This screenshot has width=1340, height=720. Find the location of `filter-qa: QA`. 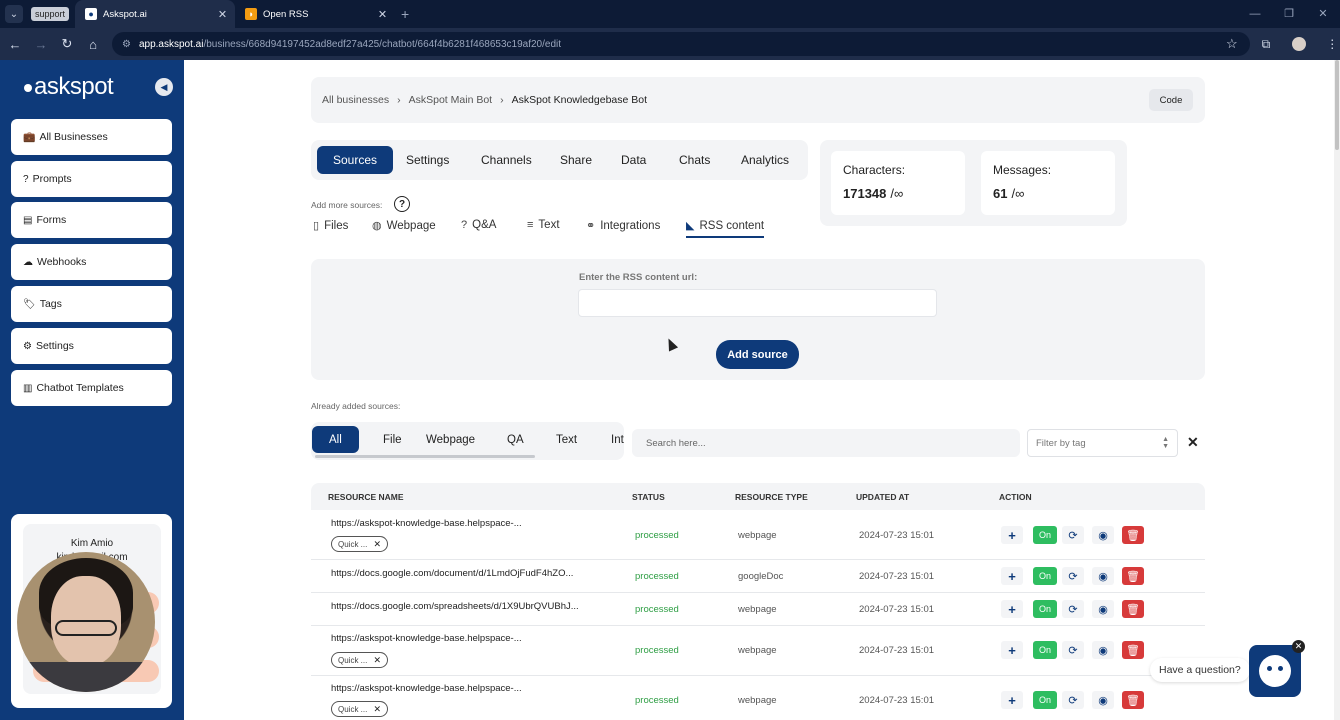

filter-qa: QA is located at coordinates (515, 439).